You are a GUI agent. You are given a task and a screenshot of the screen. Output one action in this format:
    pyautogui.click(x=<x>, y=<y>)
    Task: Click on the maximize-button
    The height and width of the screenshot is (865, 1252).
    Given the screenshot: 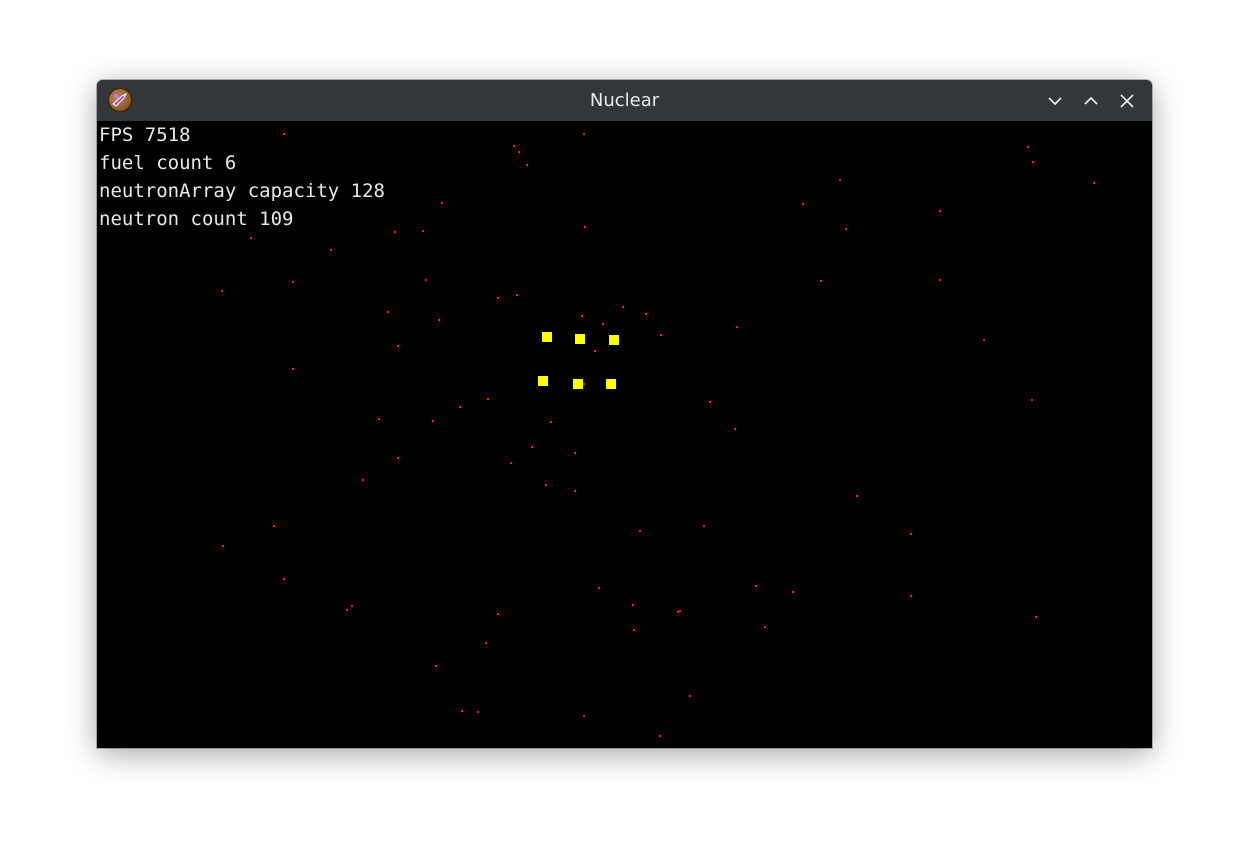 What is the action you would take?
    pyautogui.click(x=1091, y=101)
    